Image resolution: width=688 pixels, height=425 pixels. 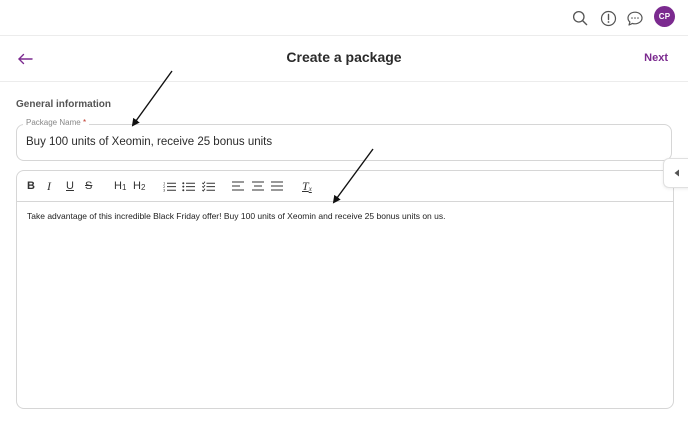 What do you see at coordinates (344, 18) in the screenshot?
I see `top-bar: CP` at bounding box center [344, 18].